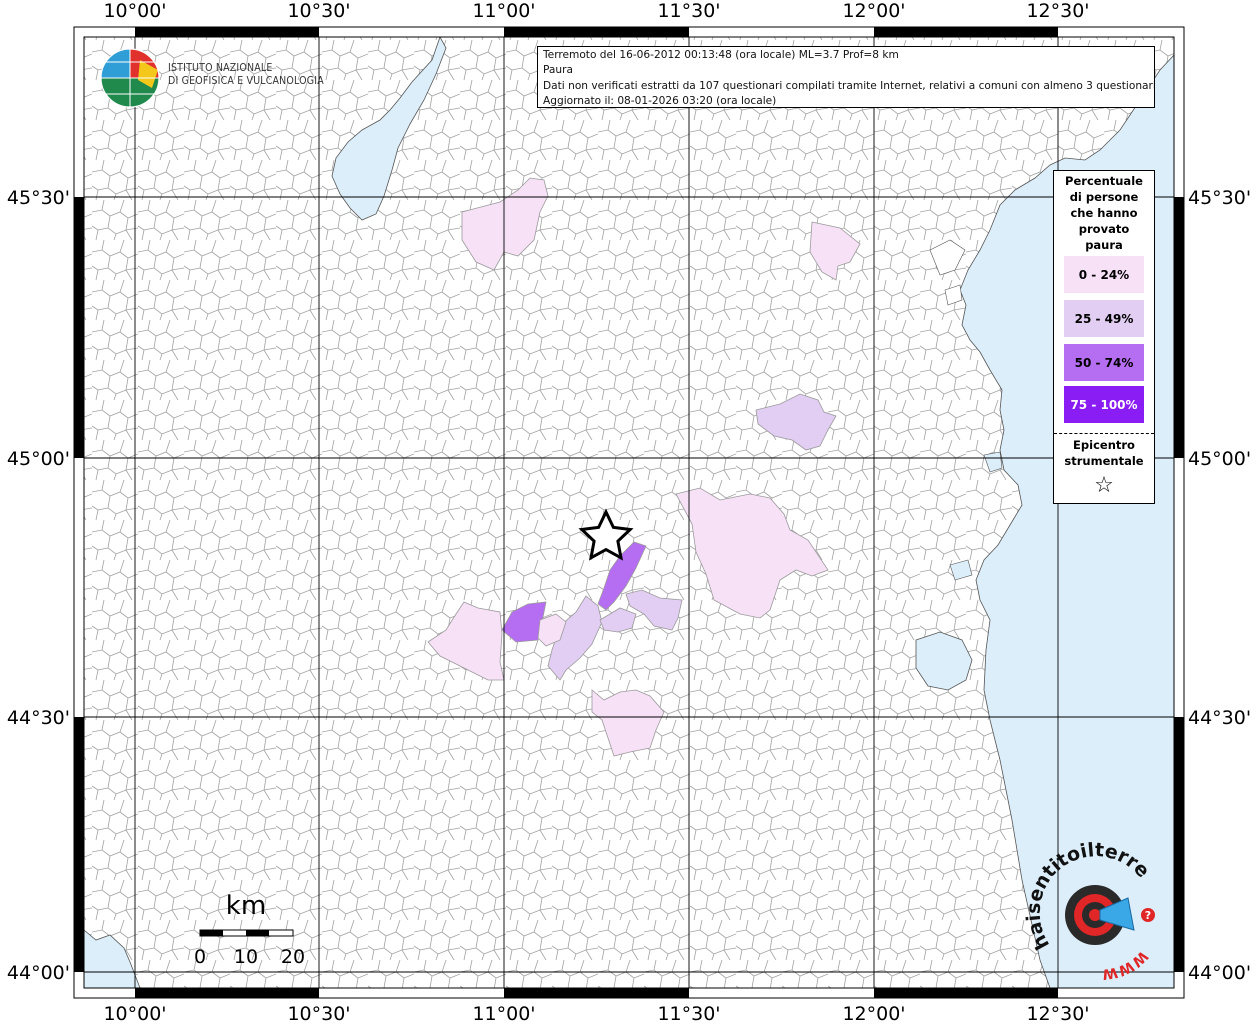 This screenshot has height=1024, width=1256. What do you see at coordinates (1104, 453) in the screenshot?
I see `legend-epicenter-label: Epicentro strumentale` at bounding box center [1104, 453].